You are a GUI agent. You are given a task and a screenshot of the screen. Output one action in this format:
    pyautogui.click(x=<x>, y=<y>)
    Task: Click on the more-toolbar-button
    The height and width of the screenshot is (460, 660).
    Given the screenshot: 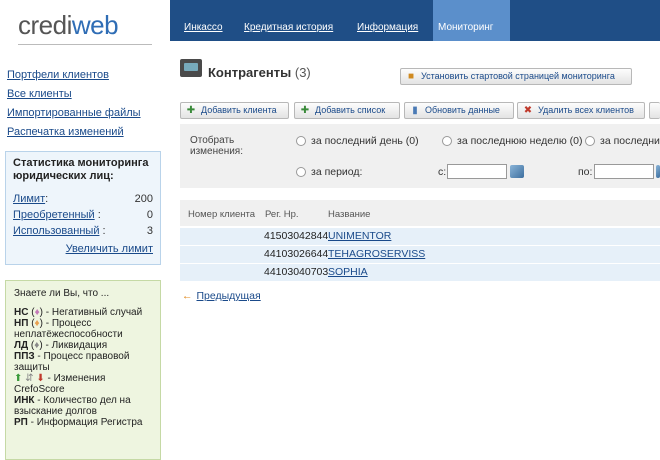 What is the action you would take?
    pyautogui.click(x=654, y=110)
    